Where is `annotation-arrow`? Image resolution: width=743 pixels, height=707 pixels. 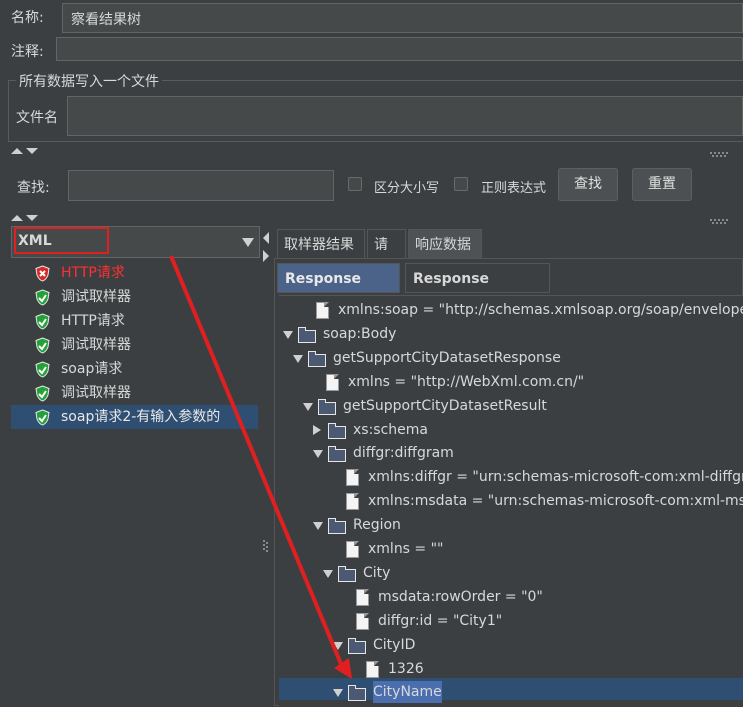
annotation-arrow is located at coordinates (260, 467).